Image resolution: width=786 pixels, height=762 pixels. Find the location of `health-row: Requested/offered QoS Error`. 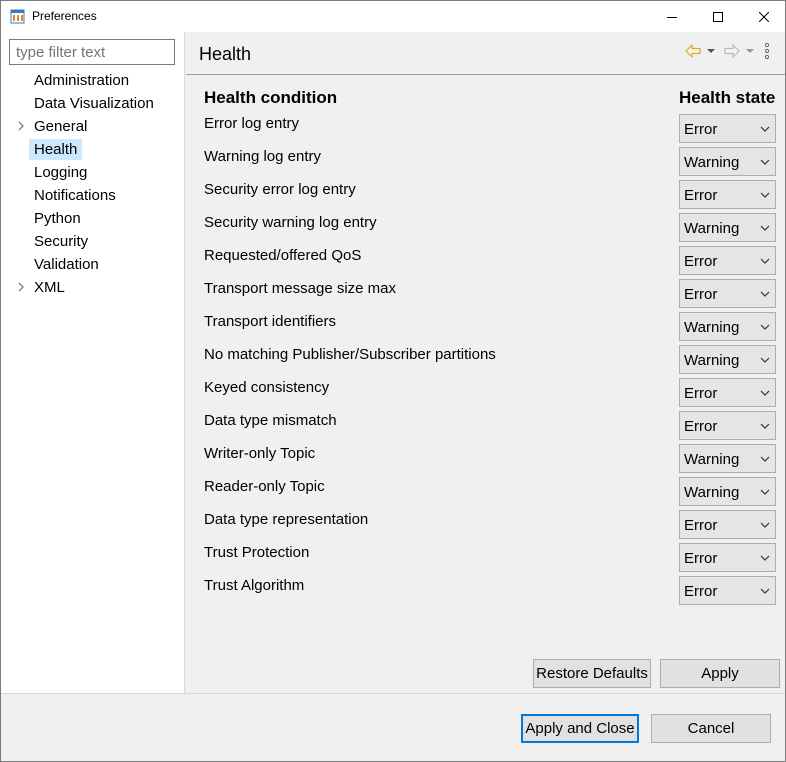

health-row: Requested/offered QoS Error is located at coordinates (485, 262).